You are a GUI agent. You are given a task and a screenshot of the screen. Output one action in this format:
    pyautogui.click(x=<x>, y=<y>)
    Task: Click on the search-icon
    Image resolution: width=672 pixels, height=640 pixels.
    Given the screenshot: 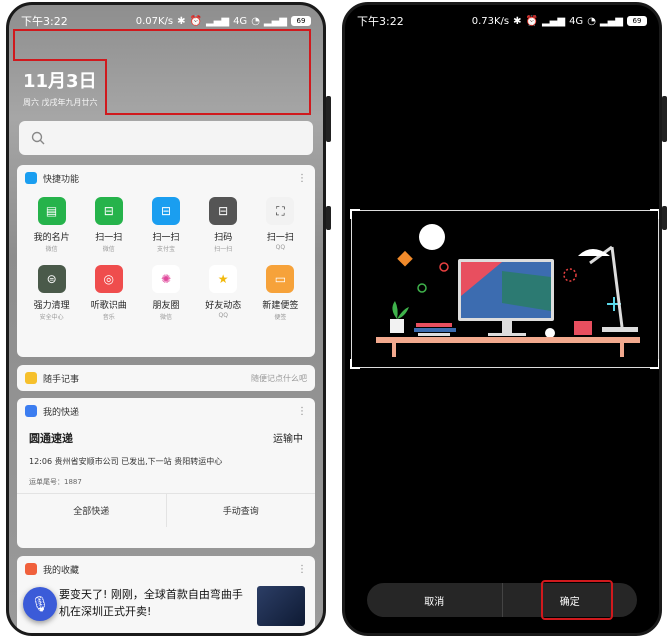 What is the action you would take?
    pyautogui.click(x=38, y=138)
    